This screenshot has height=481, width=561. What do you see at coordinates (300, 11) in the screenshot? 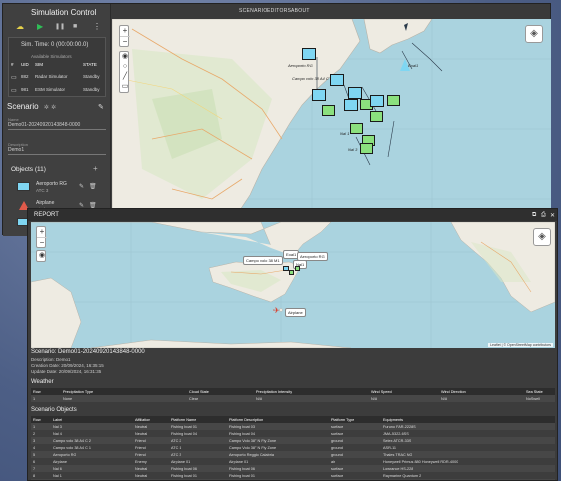
I see `nav-about: ABOUT` at bounding box center [300, 11].